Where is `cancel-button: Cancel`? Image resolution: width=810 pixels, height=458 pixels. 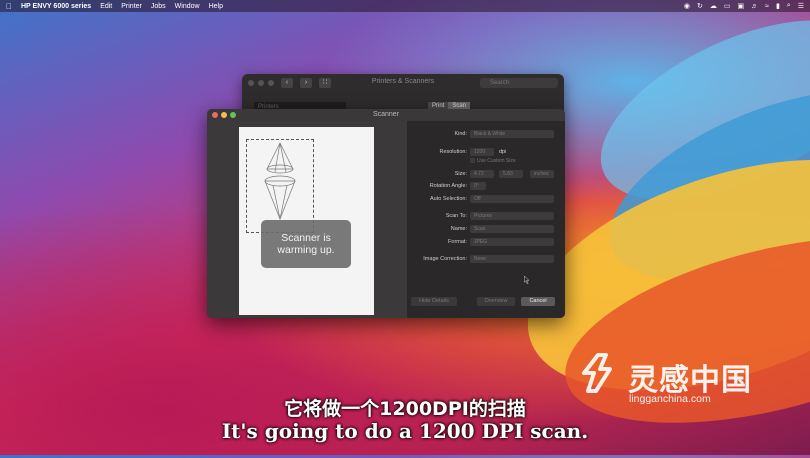 cancel-button: Cancel is located at coordinates (538, 301).